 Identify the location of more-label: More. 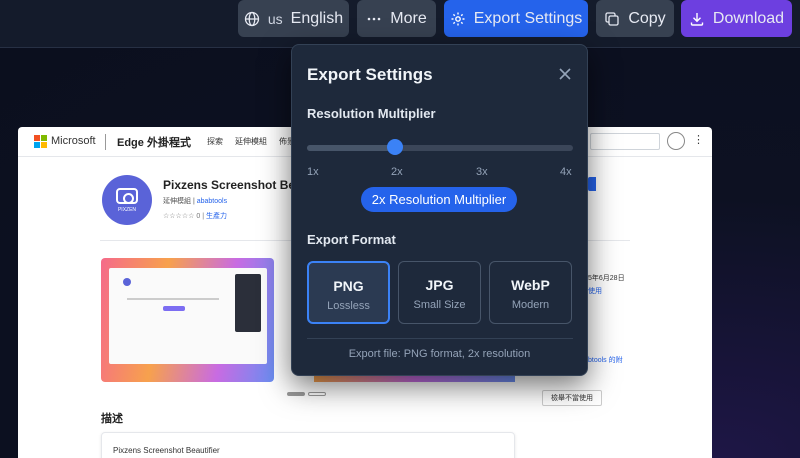
(408, 18).